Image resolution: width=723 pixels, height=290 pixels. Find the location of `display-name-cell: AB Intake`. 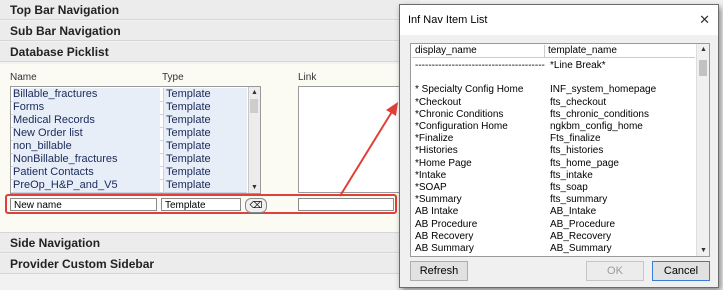

display-name-cell: AB Intake is located at coordinates (437, 212).